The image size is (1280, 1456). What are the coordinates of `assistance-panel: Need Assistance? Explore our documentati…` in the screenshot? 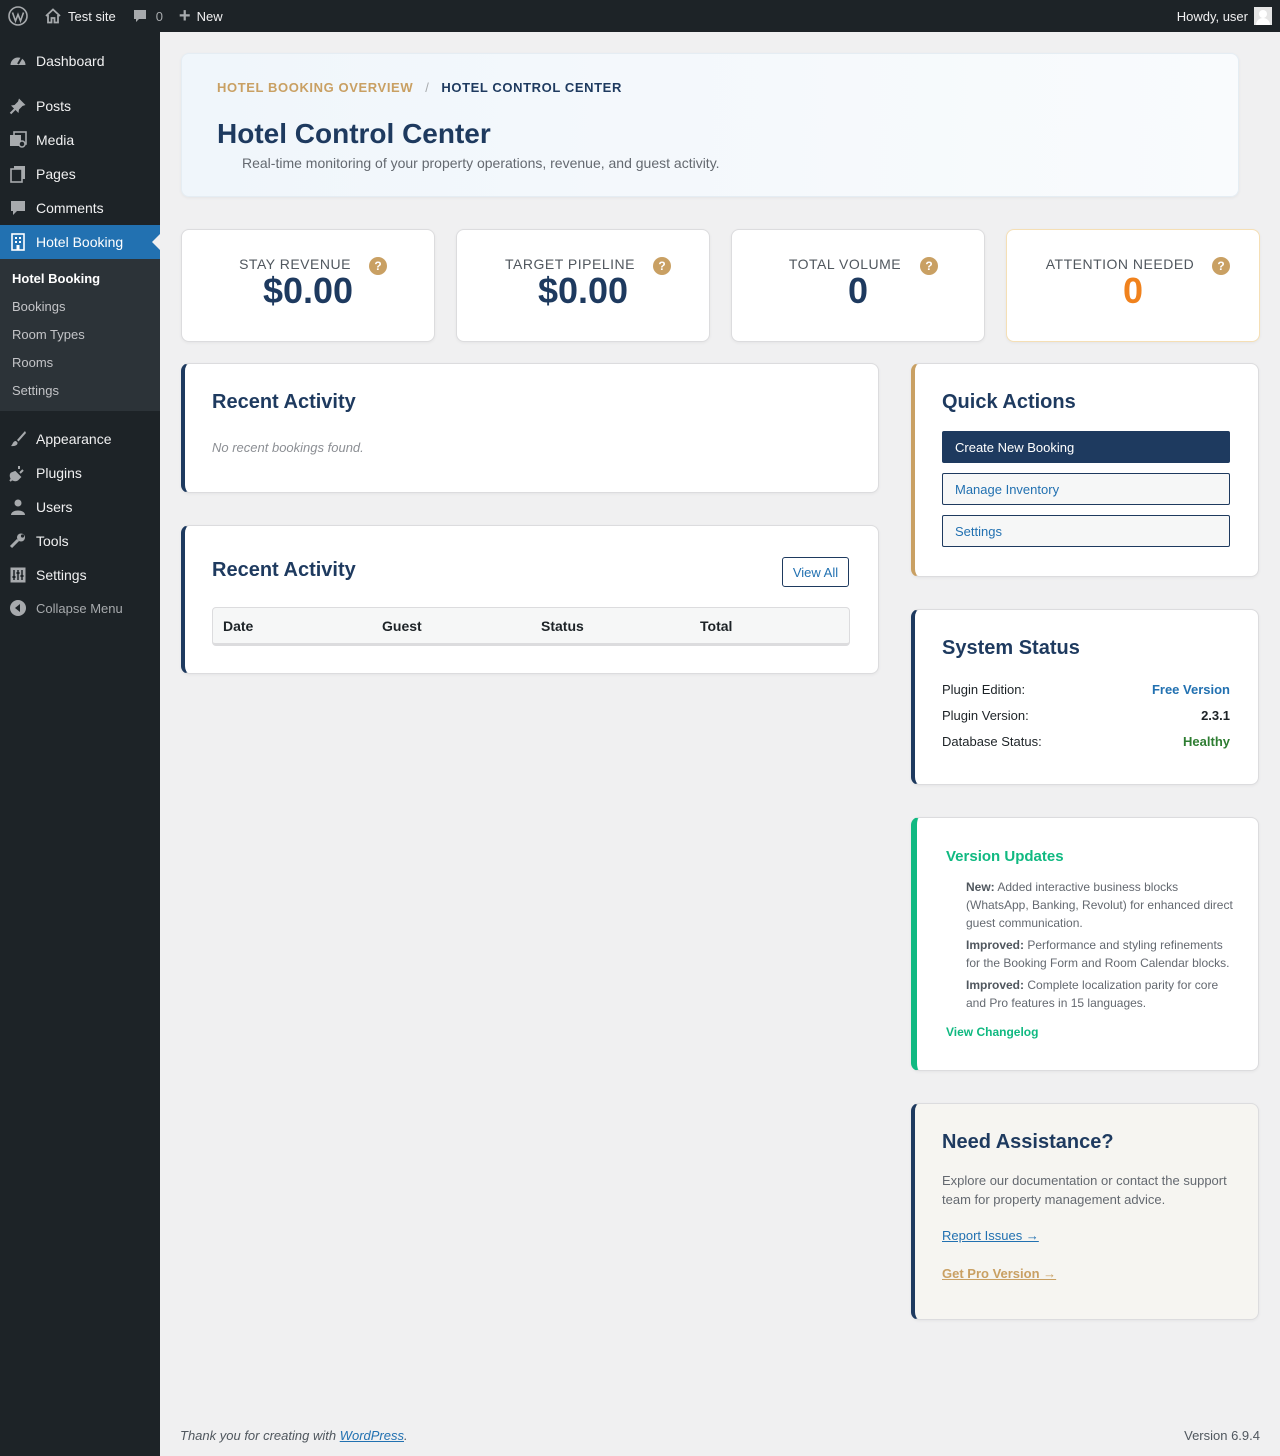 It's located at (1085, 1211).